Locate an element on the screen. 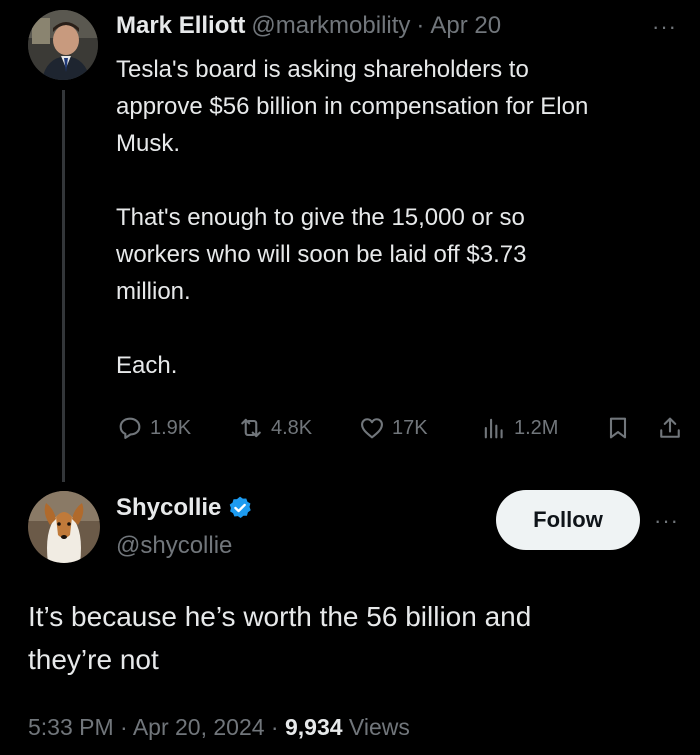 Image resolution: width=700 pixels, height=755 pixels. heart-icon is located at coordinates (372, 428).